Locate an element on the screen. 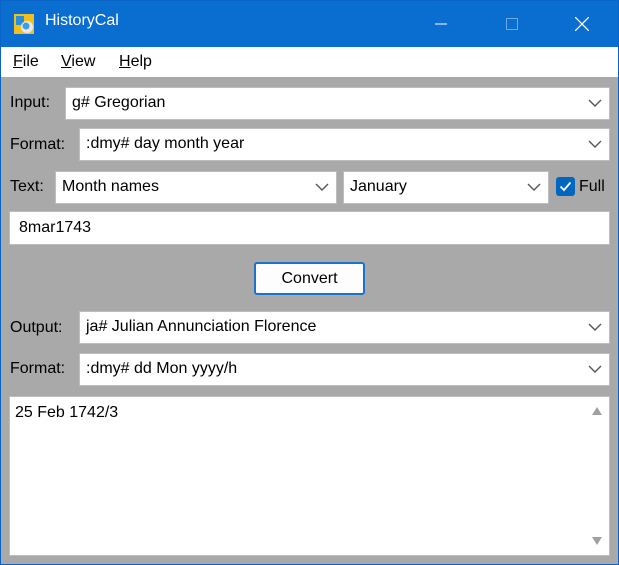 The width and height of the screenshot is (619, 565). text-label: Text: is located at coordinates (27, 186).